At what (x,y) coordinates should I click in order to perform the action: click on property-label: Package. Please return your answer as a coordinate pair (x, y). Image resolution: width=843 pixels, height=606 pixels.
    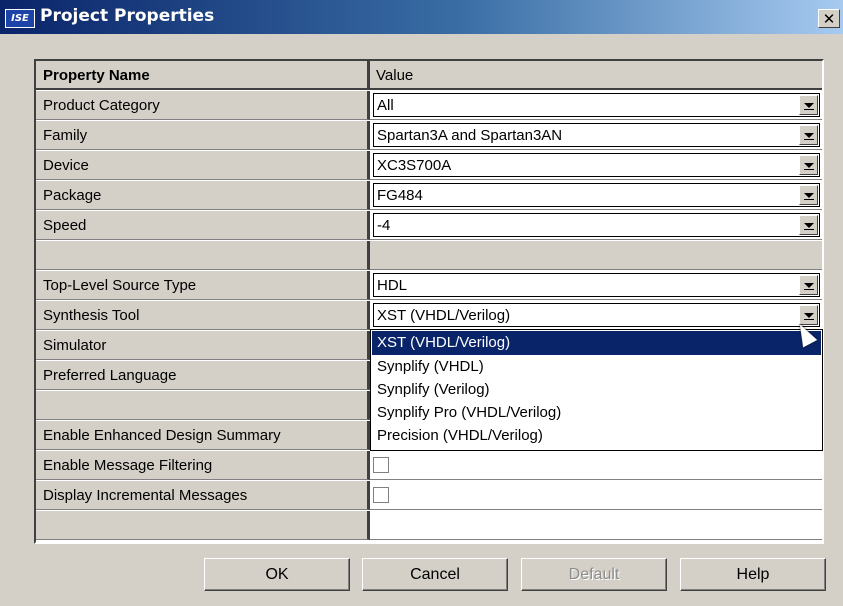
    Looking at the image, I should click on (203, 195).